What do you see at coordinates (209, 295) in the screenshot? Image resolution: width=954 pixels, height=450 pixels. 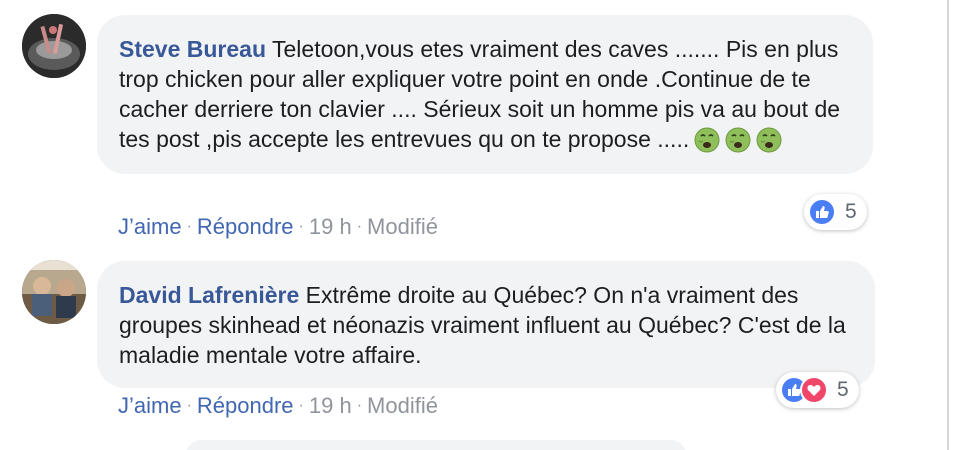 I see `comment-author: David Lafrenière` at bounding box center [209, 295].